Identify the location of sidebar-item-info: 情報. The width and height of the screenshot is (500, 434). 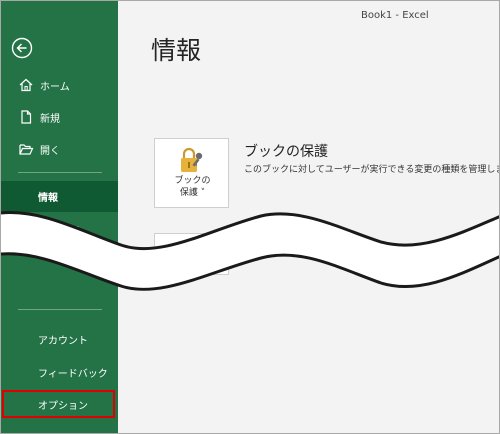
(59, 196).